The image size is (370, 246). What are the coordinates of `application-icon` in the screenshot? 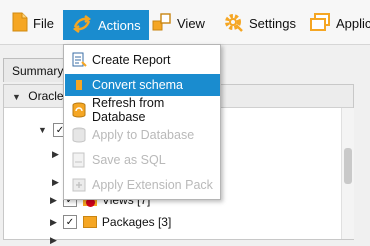 It's located at (320, 23).